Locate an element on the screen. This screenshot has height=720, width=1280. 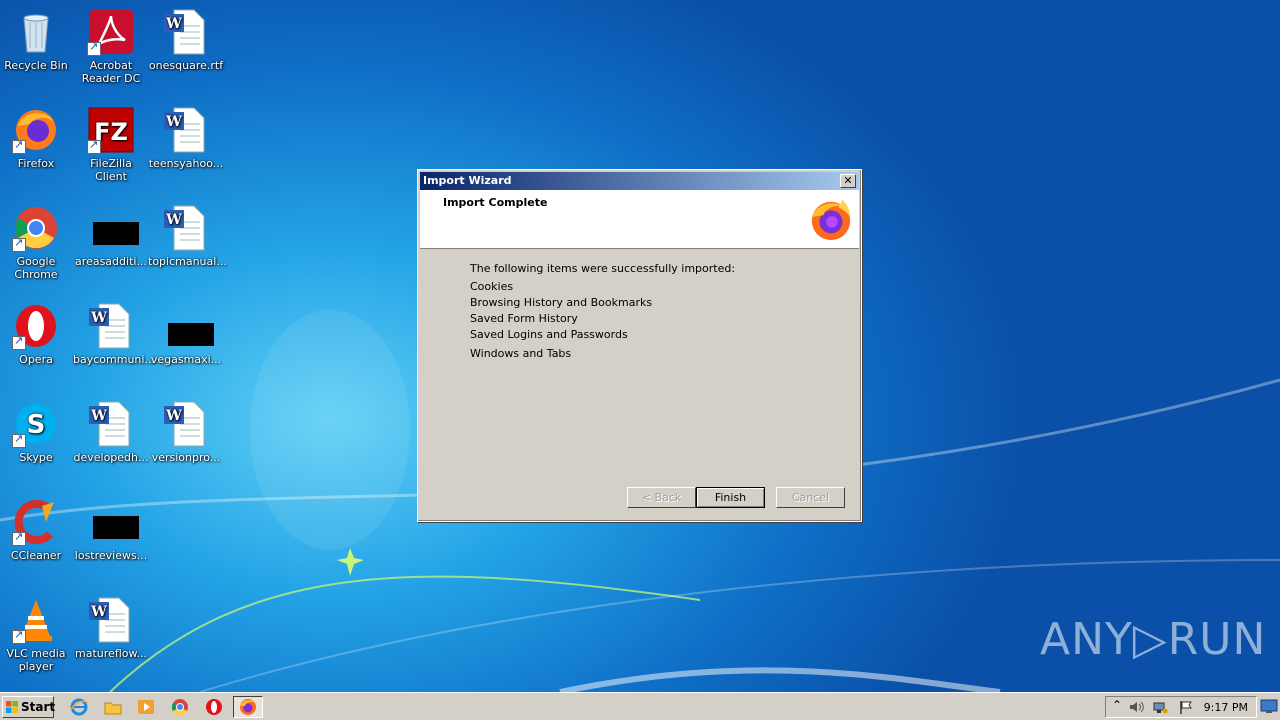
start-button: Start is located at coordinates (29, 707).